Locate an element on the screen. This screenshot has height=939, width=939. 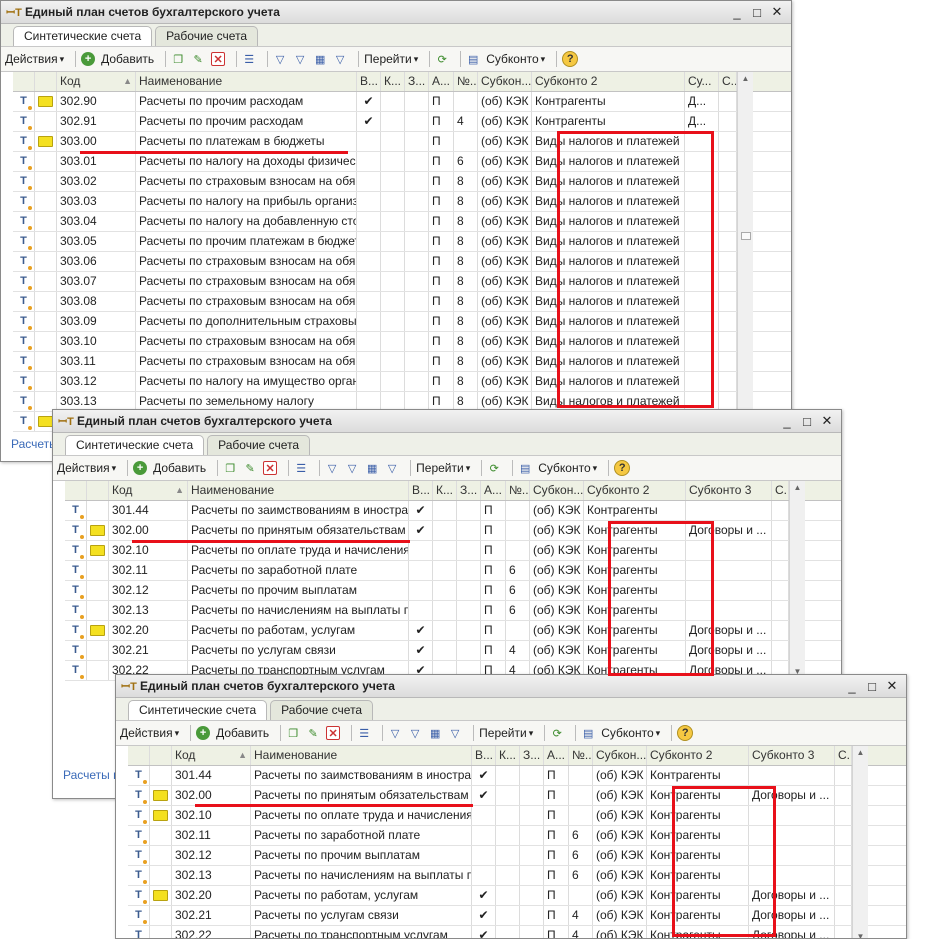
bottom-description-link: Расчеты п is located at coordinates (88, 775).